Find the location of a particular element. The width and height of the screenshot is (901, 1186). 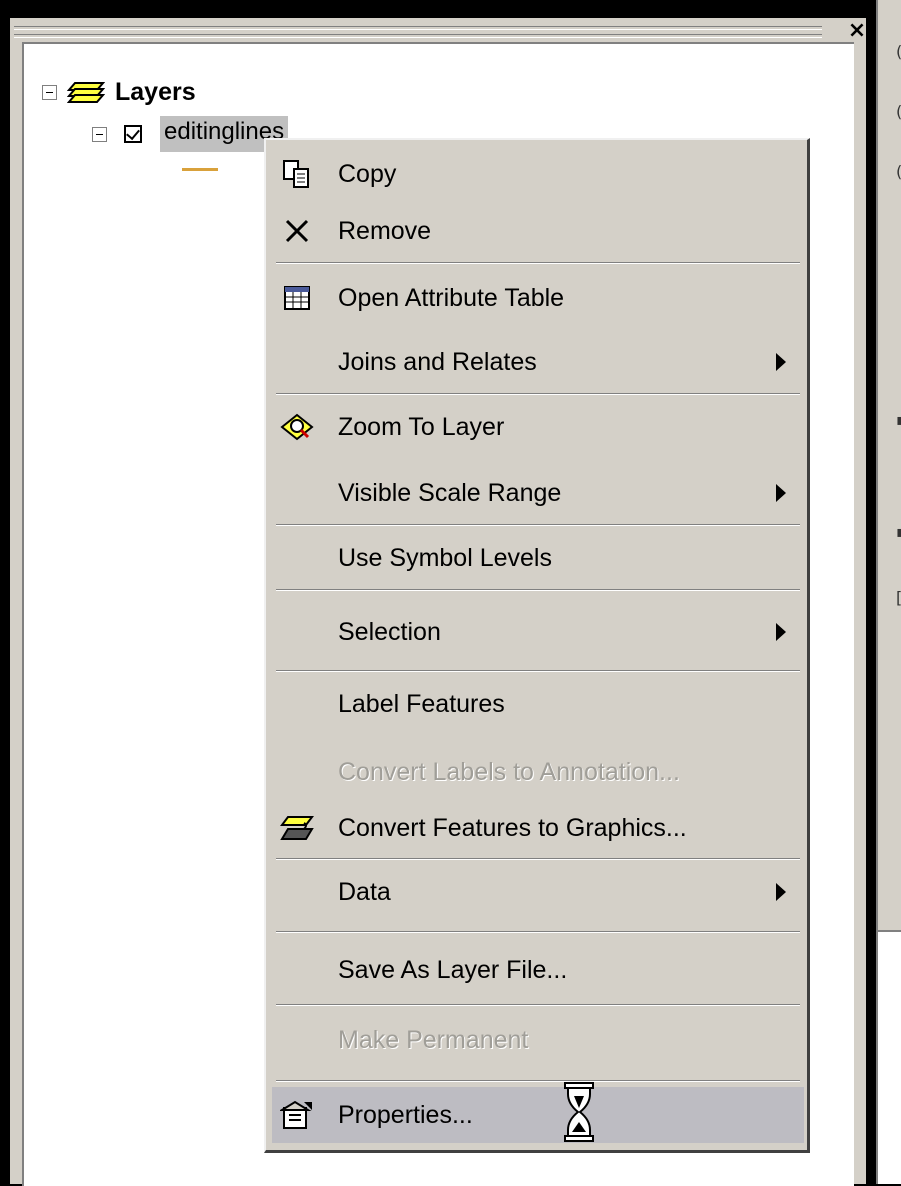

menu-label: Remove is located at coordinates (385, 230).